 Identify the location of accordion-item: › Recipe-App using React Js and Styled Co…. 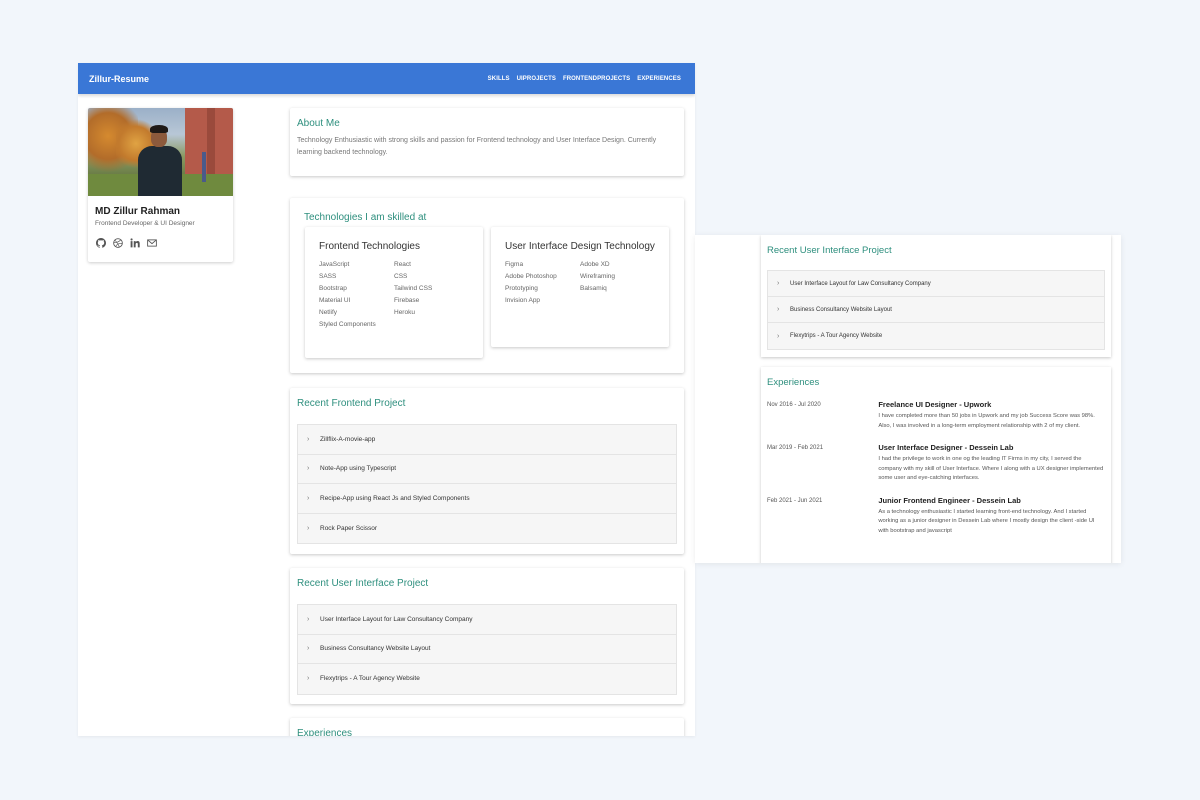
(487, 499).